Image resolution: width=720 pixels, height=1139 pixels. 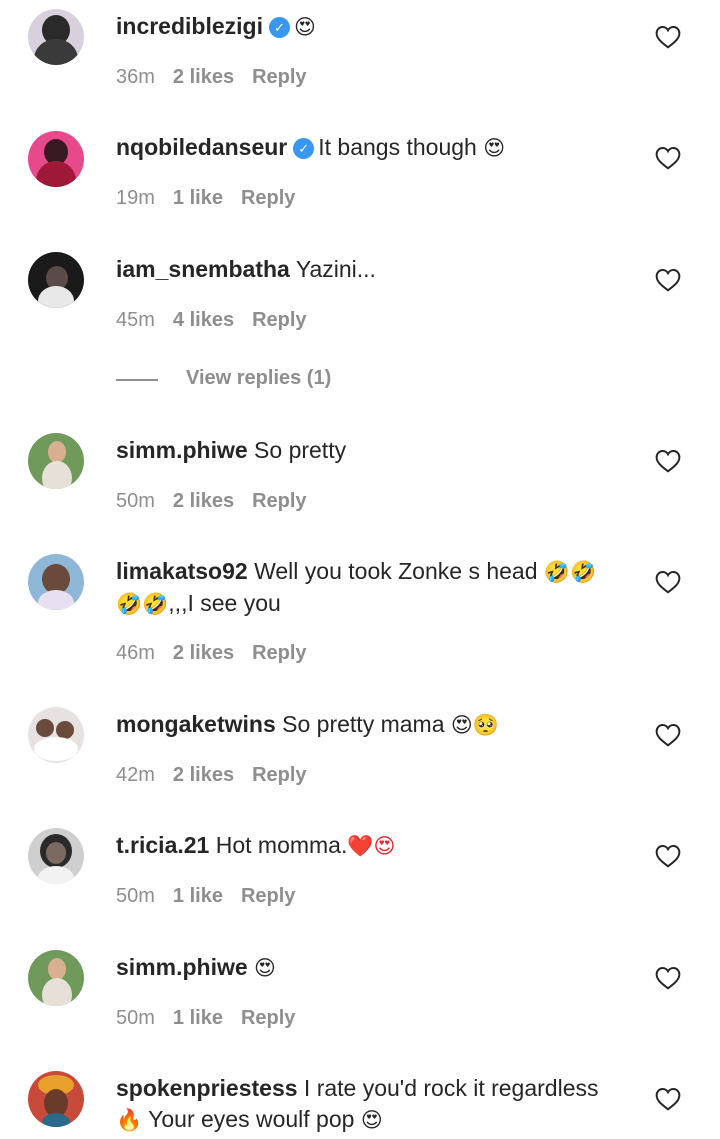 I want to click on comment-text: simm.phiwe 😍, so click(x=376, y=968).